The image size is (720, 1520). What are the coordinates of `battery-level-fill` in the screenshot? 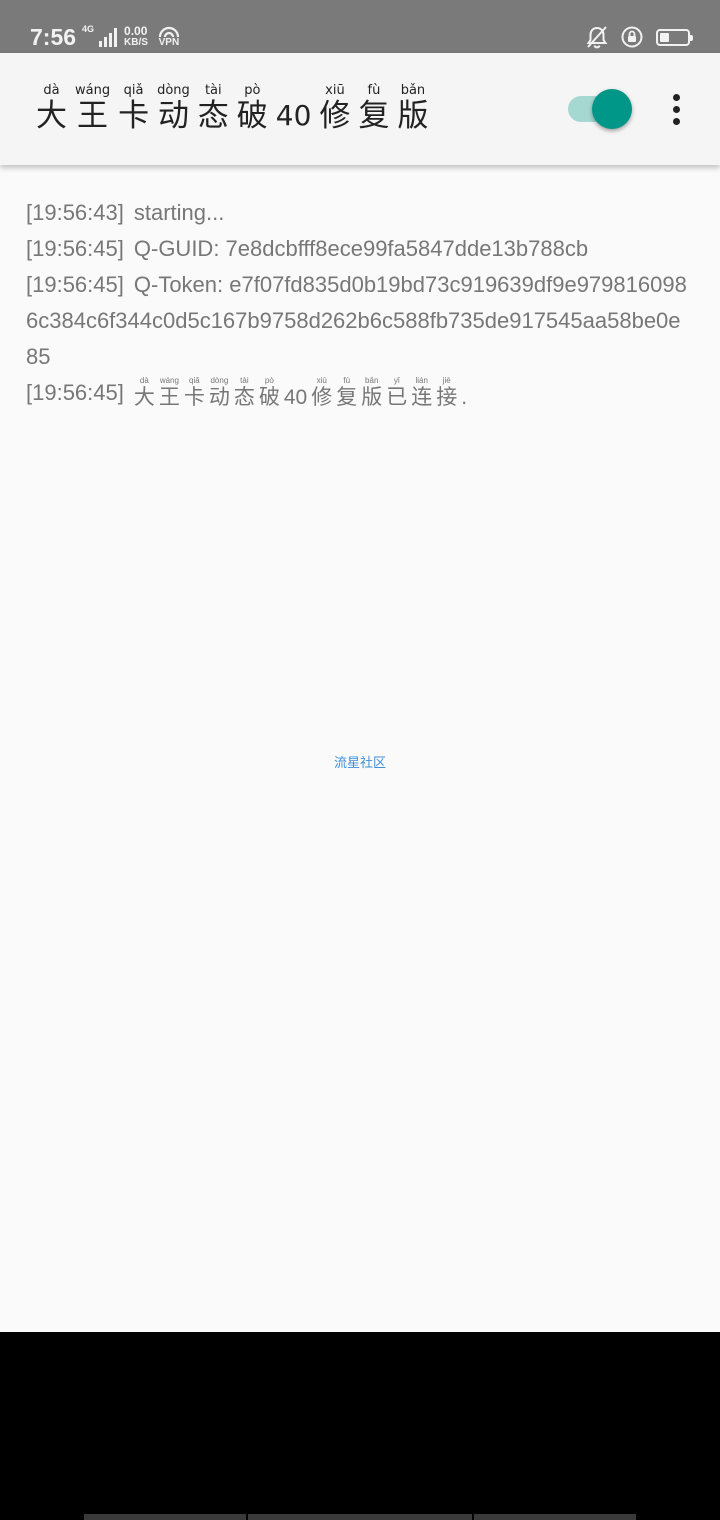 It's located at (665, 37).